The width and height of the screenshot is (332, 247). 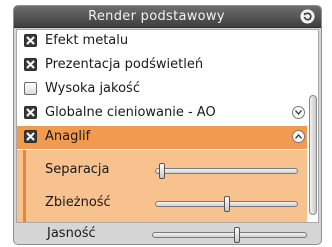 What do you see at coordinates (298, 112) in the screenshot?
I see `chevron-down-icon` at bounding box center [298, 112].